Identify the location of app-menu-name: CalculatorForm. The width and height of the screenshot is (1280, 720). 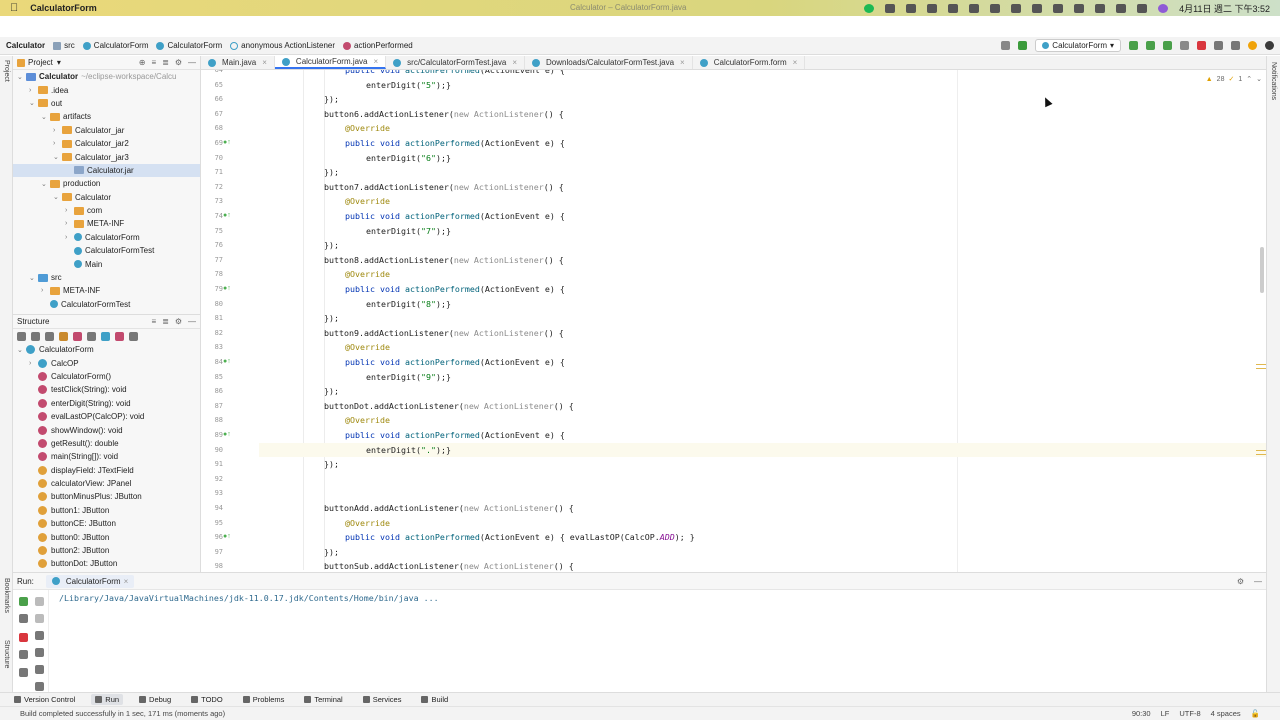
(63, 8).